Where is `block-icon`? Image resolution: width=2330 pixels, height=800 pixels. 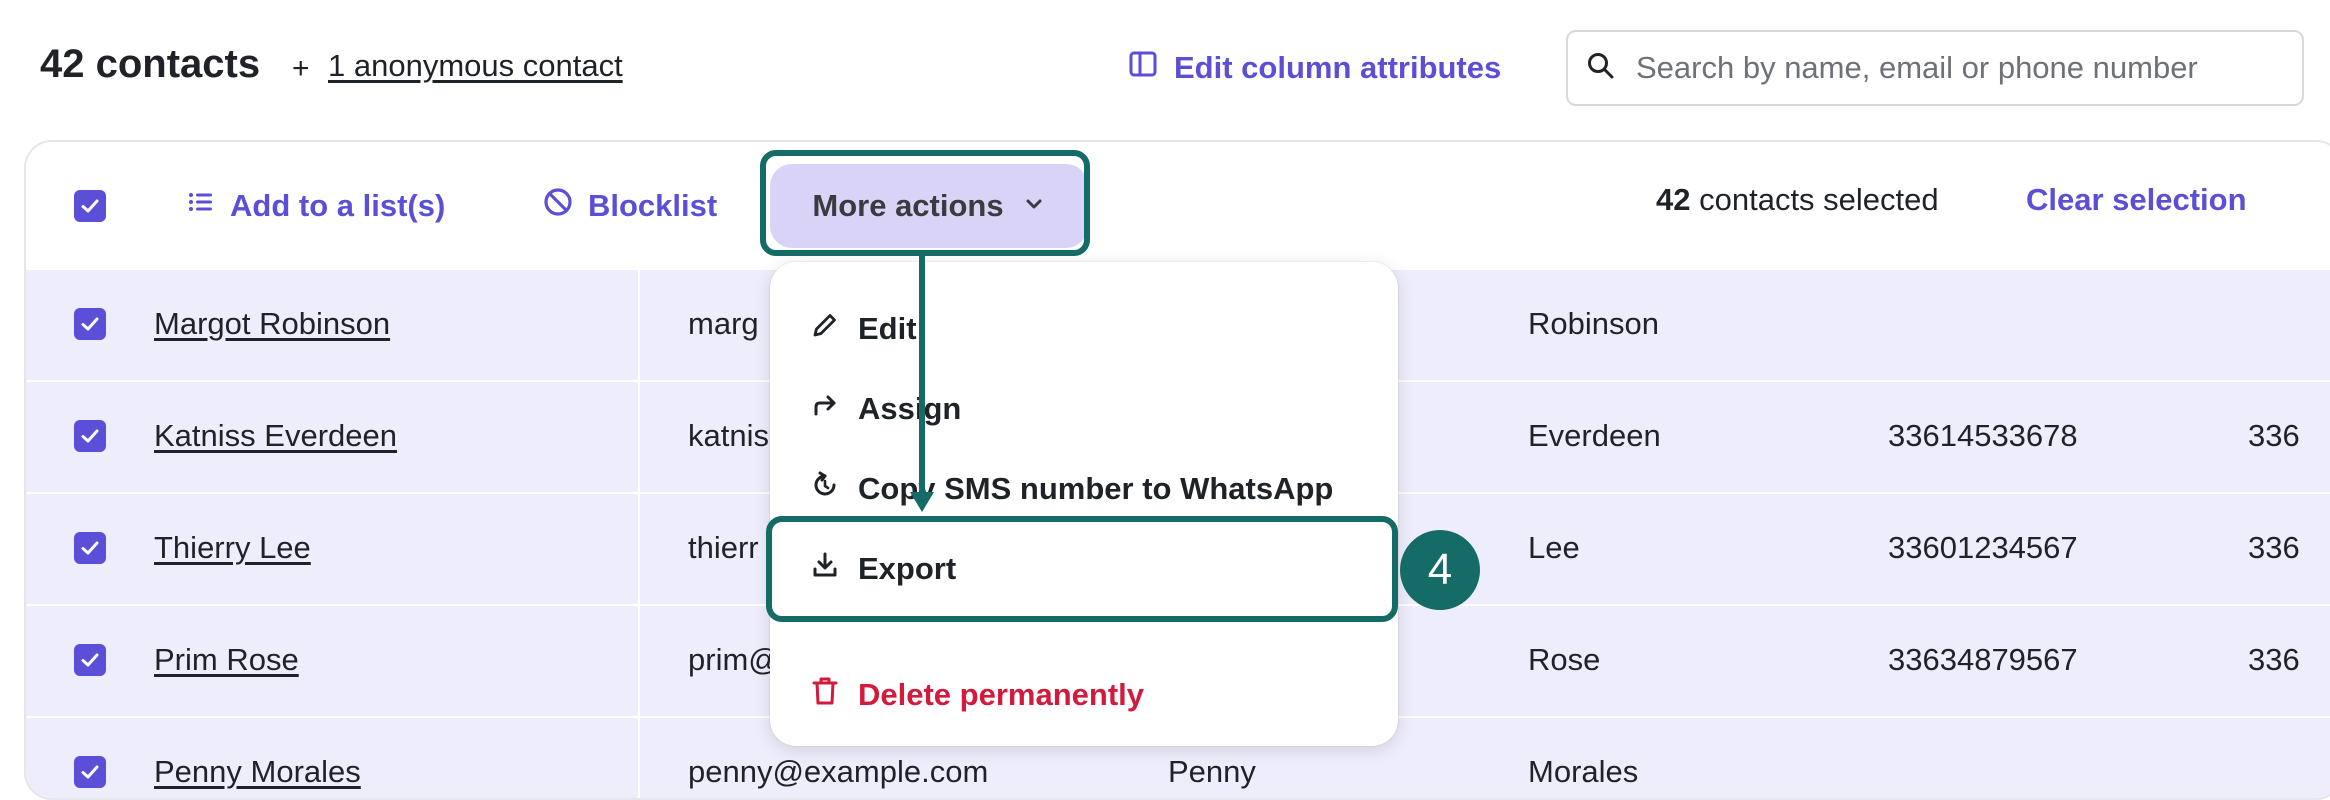
block-icon is located at coordinates (558, 206).